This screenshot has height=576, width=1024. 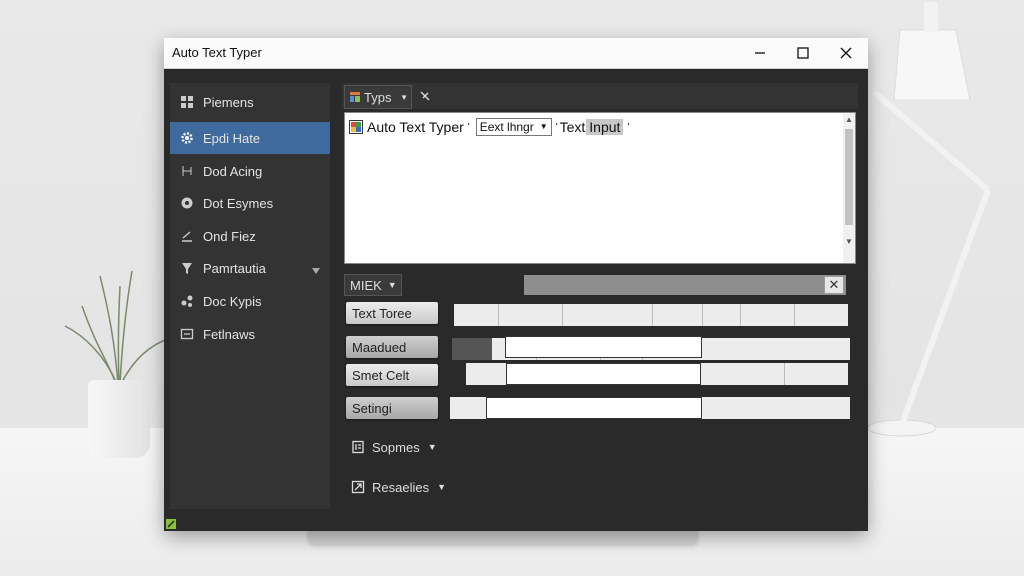 I want to click on sidebar-item-piemens: Piemens, so click(x=250, y=102).